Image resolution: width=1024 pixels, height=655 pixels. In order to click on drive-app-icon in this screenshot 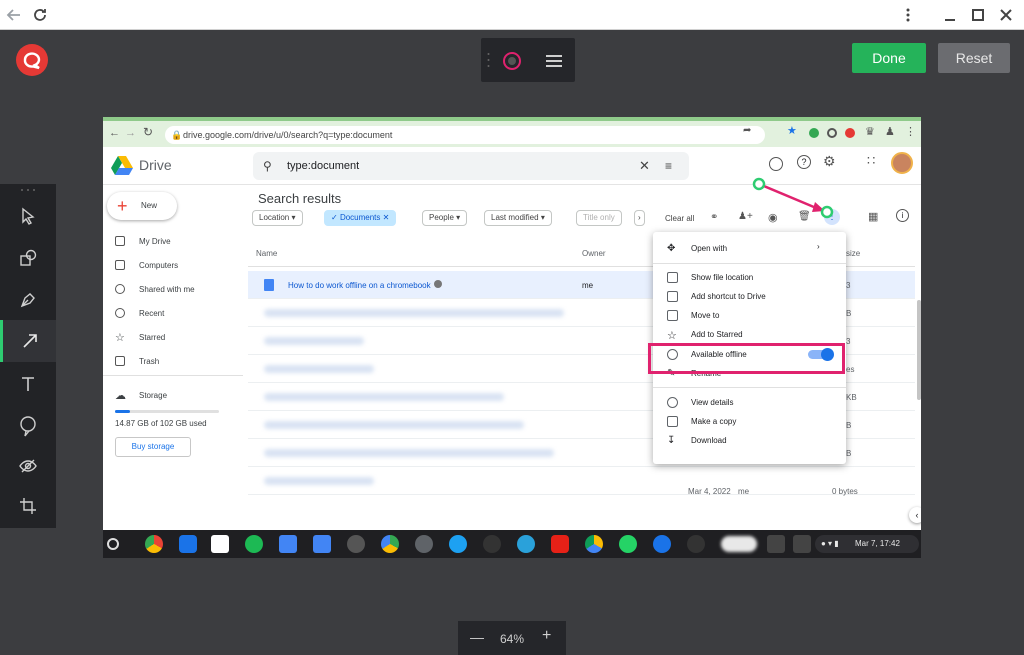, I will do `click(594, 544)`.